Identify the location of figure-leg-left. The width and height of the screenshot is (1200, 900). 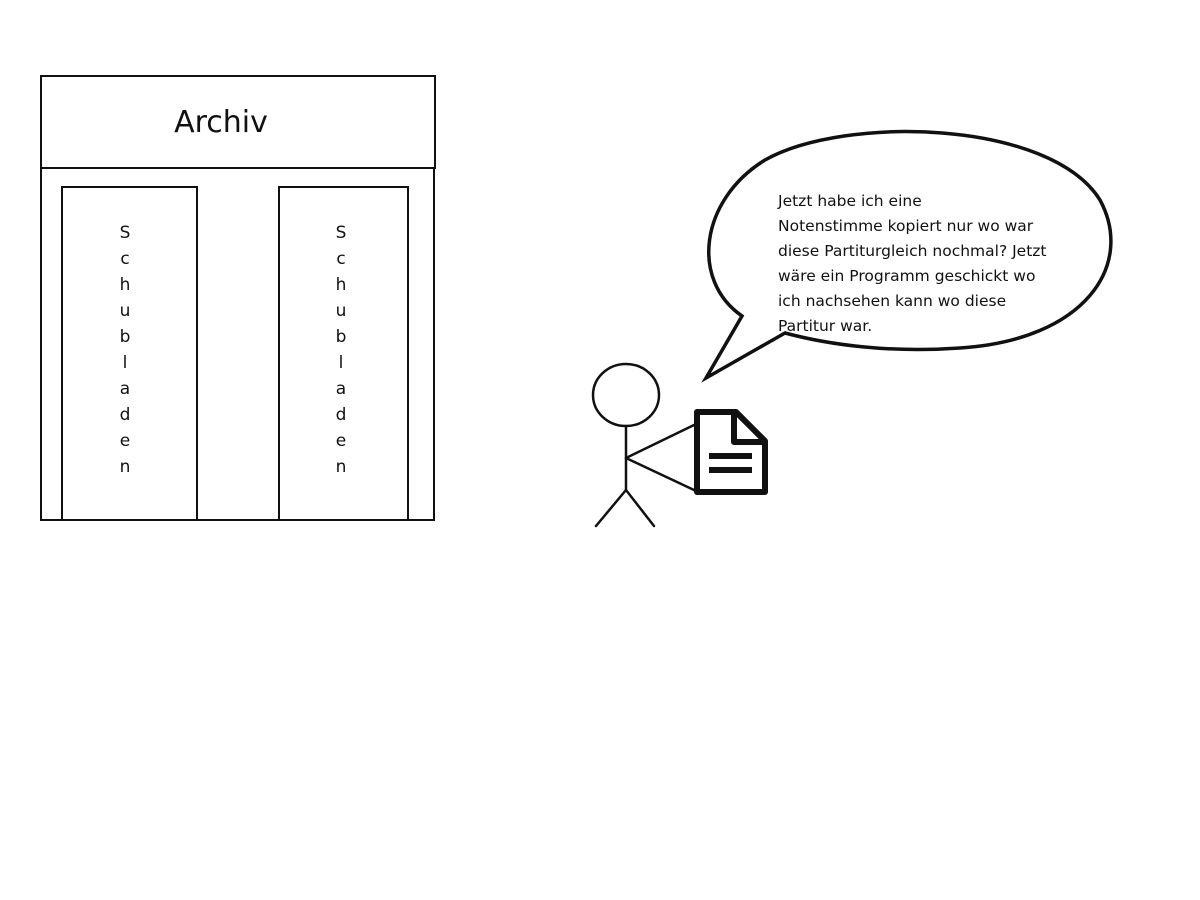
(611, 508).